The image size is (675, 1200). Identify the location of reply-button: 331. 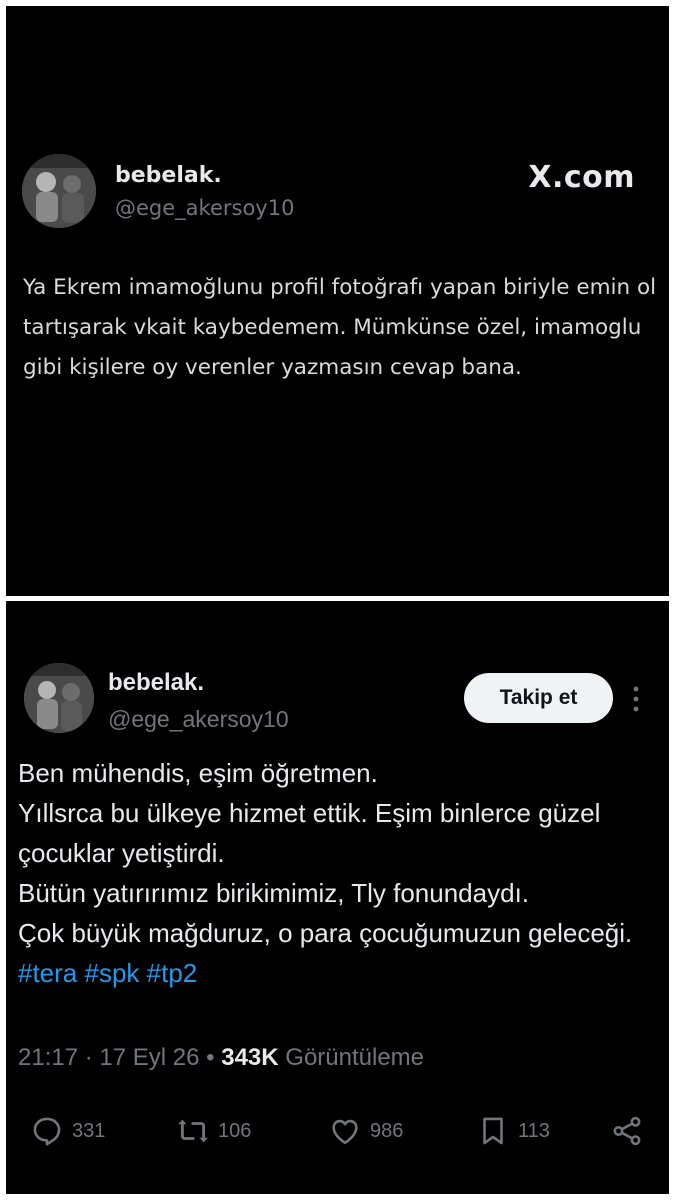
(67, 1131).